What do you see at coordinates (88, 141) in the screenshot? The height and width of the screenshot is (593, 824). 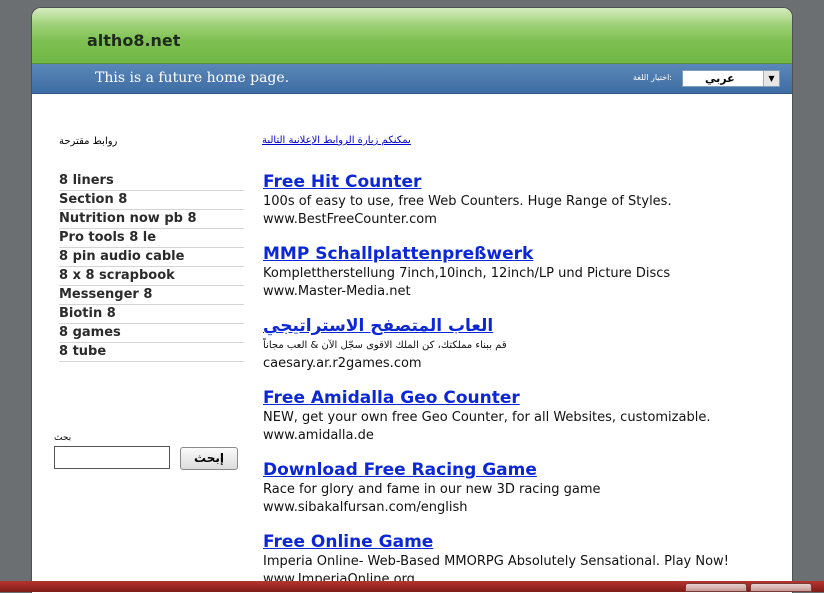 I see `related-links-title: روابط مقترحة` at bounding box center [88, 141].